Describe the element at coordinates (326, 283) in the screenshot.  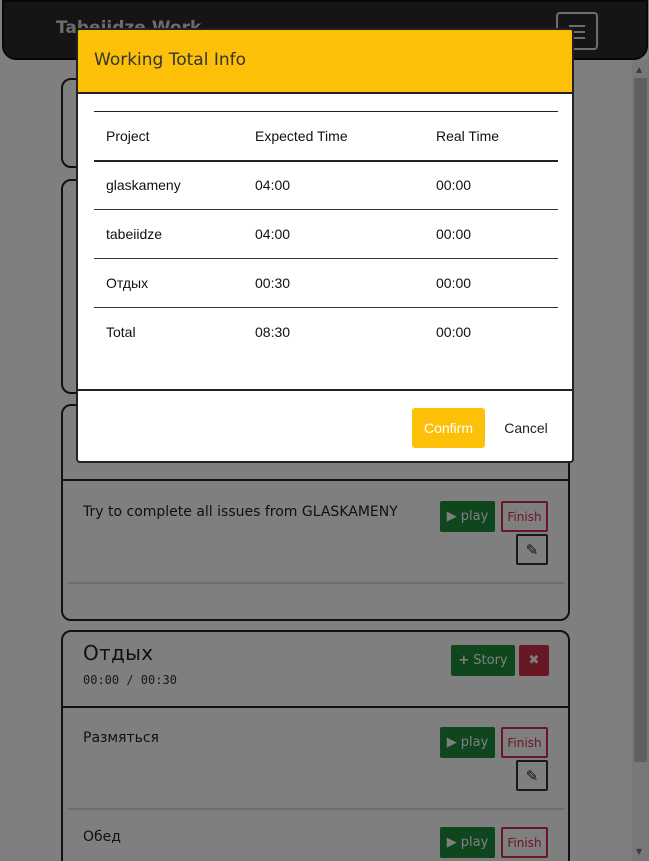
I see `table-row: Отдых 00:30 00:00` at that location.